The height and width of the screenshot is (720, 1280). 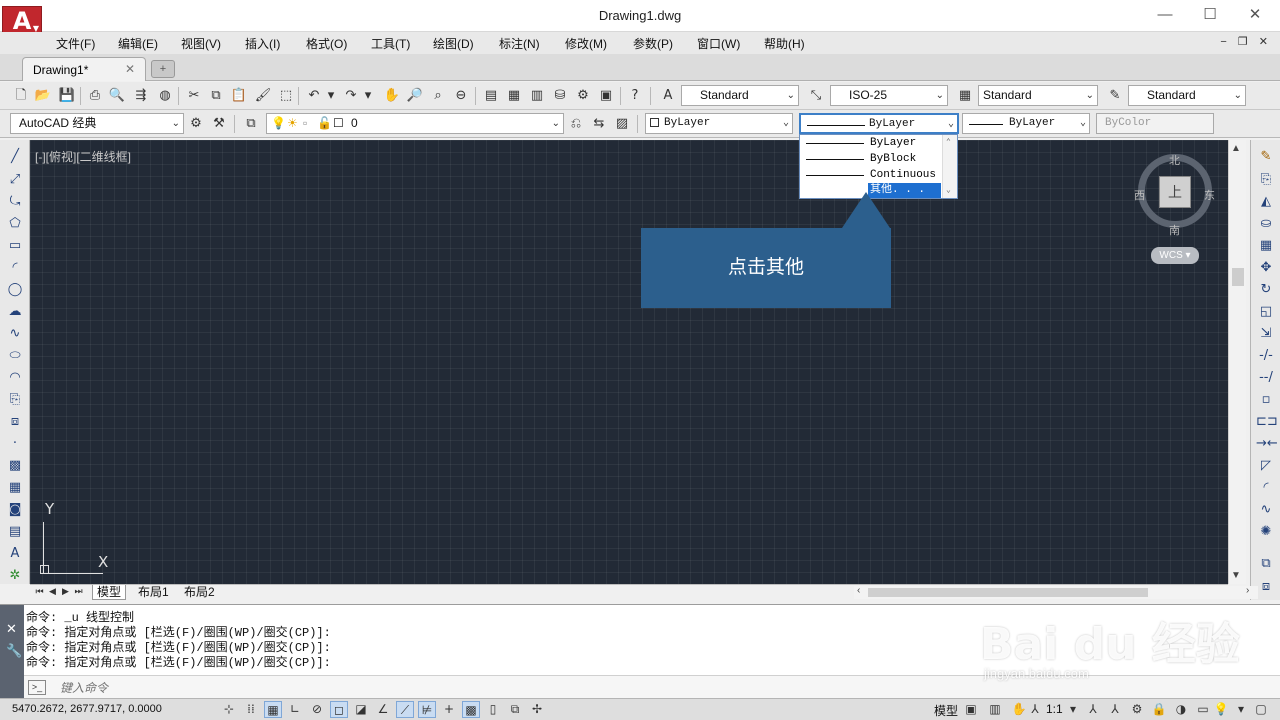 What do you see at coordinates (339, 709) in the screenshot?
I see `object-snap-icon: ◻` at bounding box center [339, 709].